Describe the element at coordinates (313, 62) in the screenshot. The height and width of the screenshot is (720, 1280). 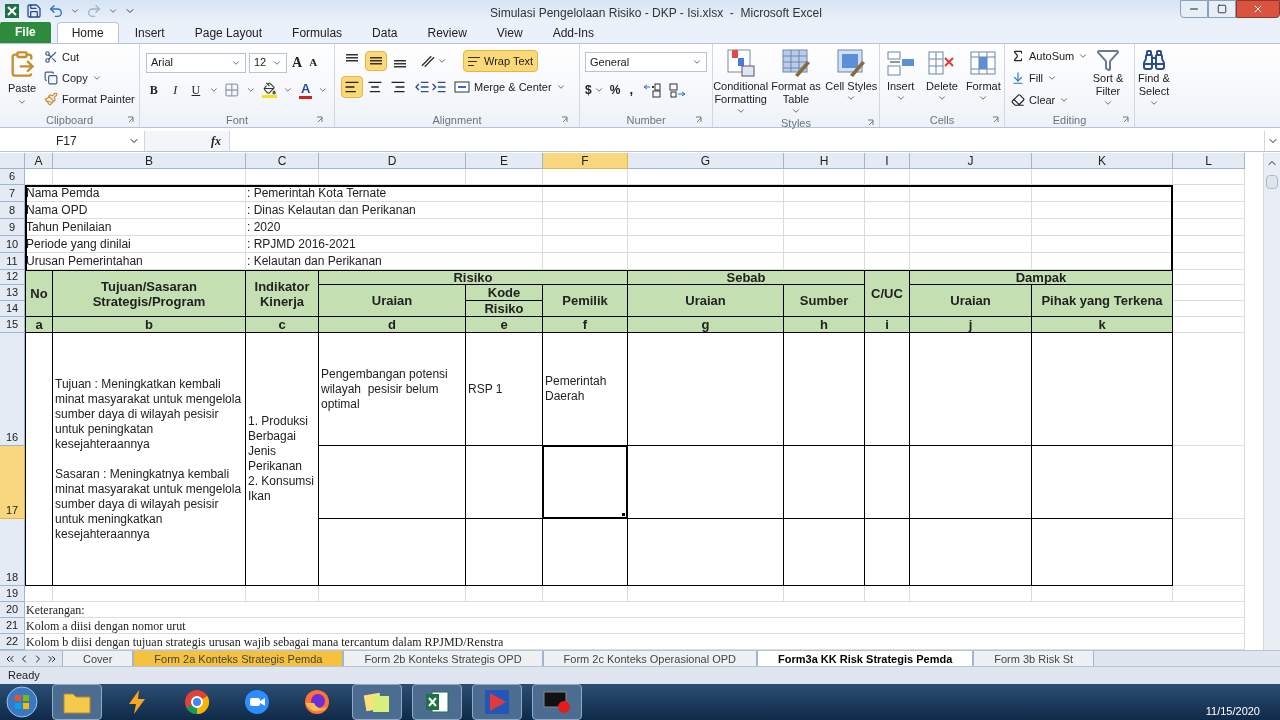
I see `shrink-font-button: A` at that location.